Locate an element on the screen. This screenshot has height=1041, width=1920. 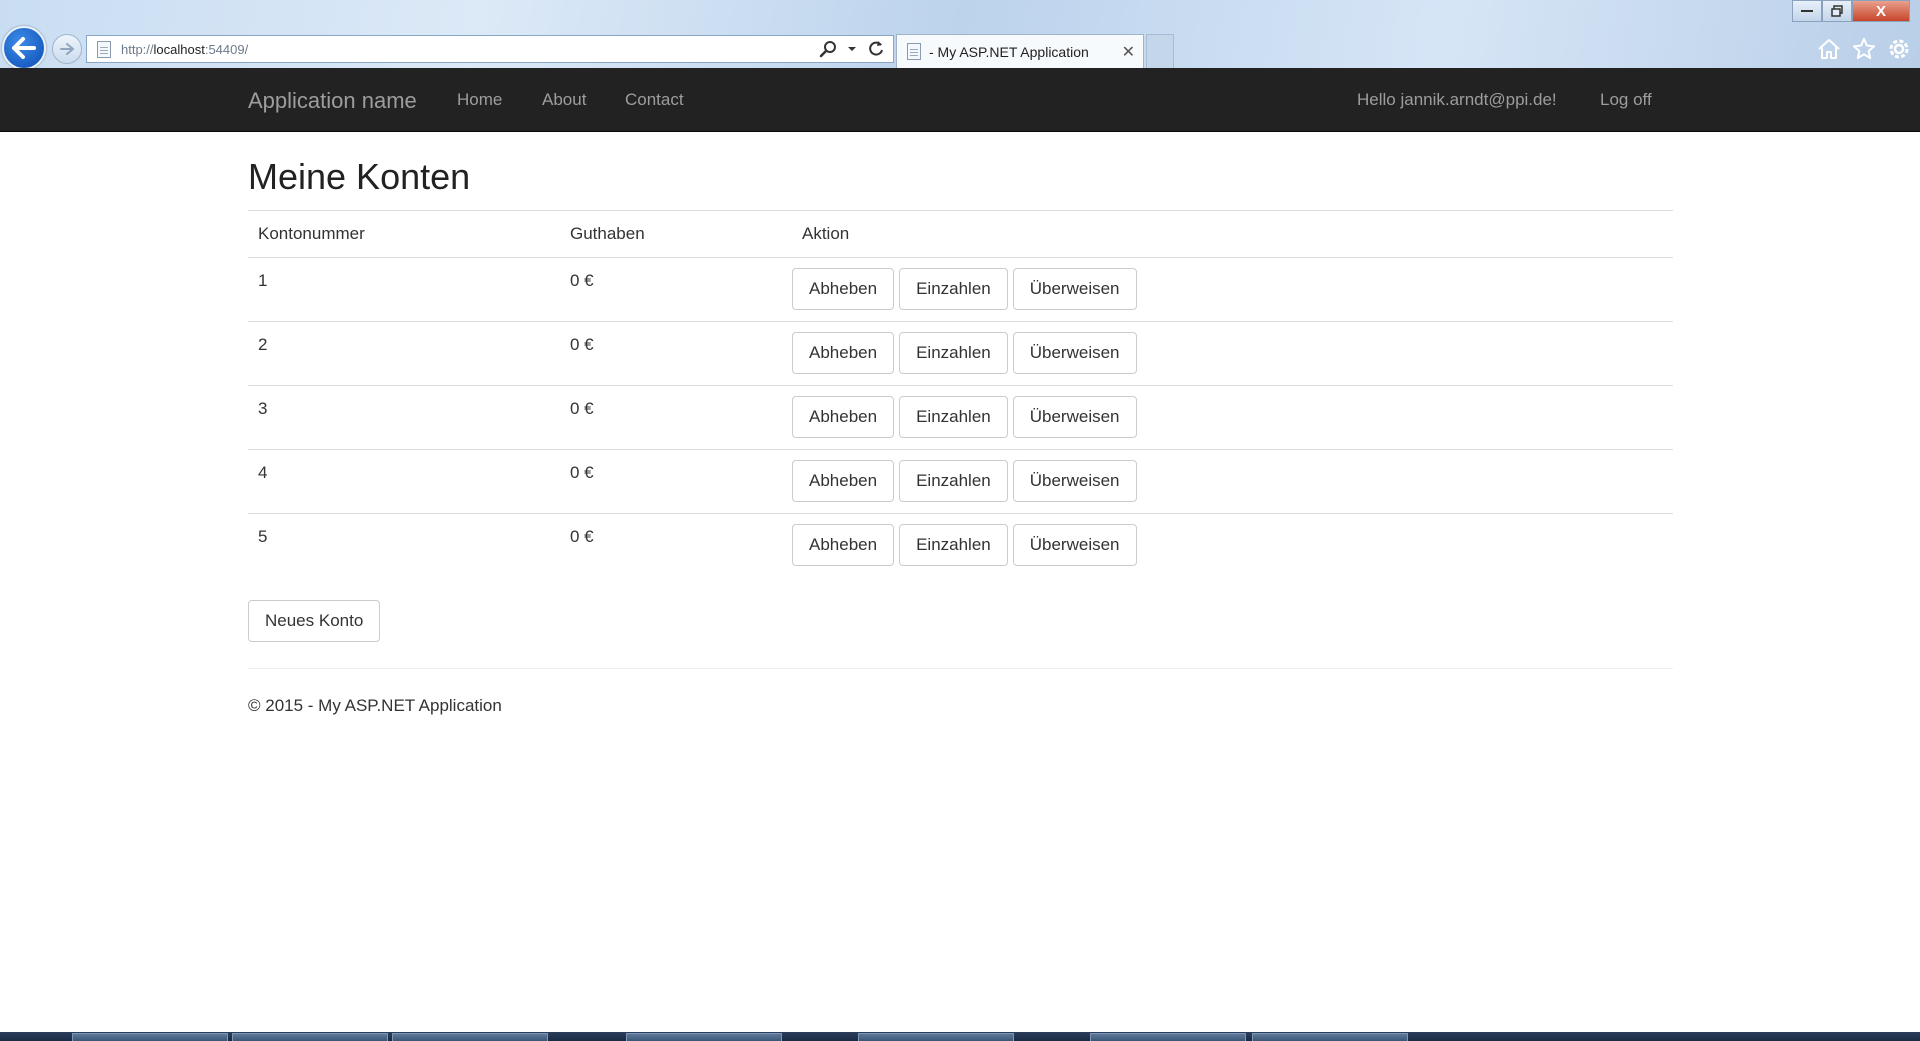
window-controls: X is located at coordinates (1851, 11).